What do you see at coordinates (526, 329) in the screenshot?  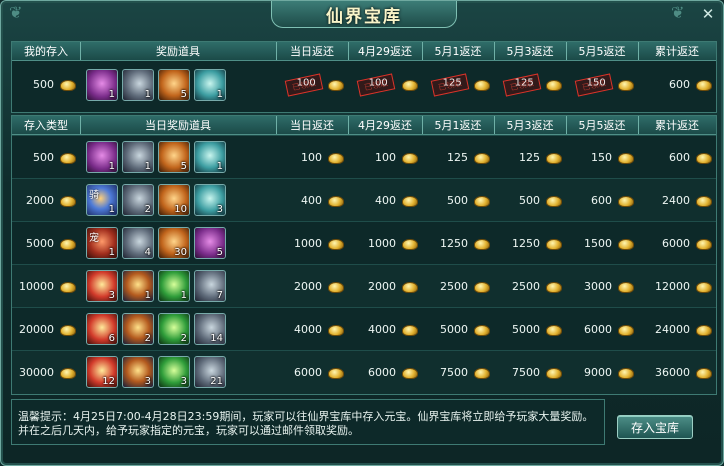 I see `amount-value: 5000` at bounding box center [526, 329].